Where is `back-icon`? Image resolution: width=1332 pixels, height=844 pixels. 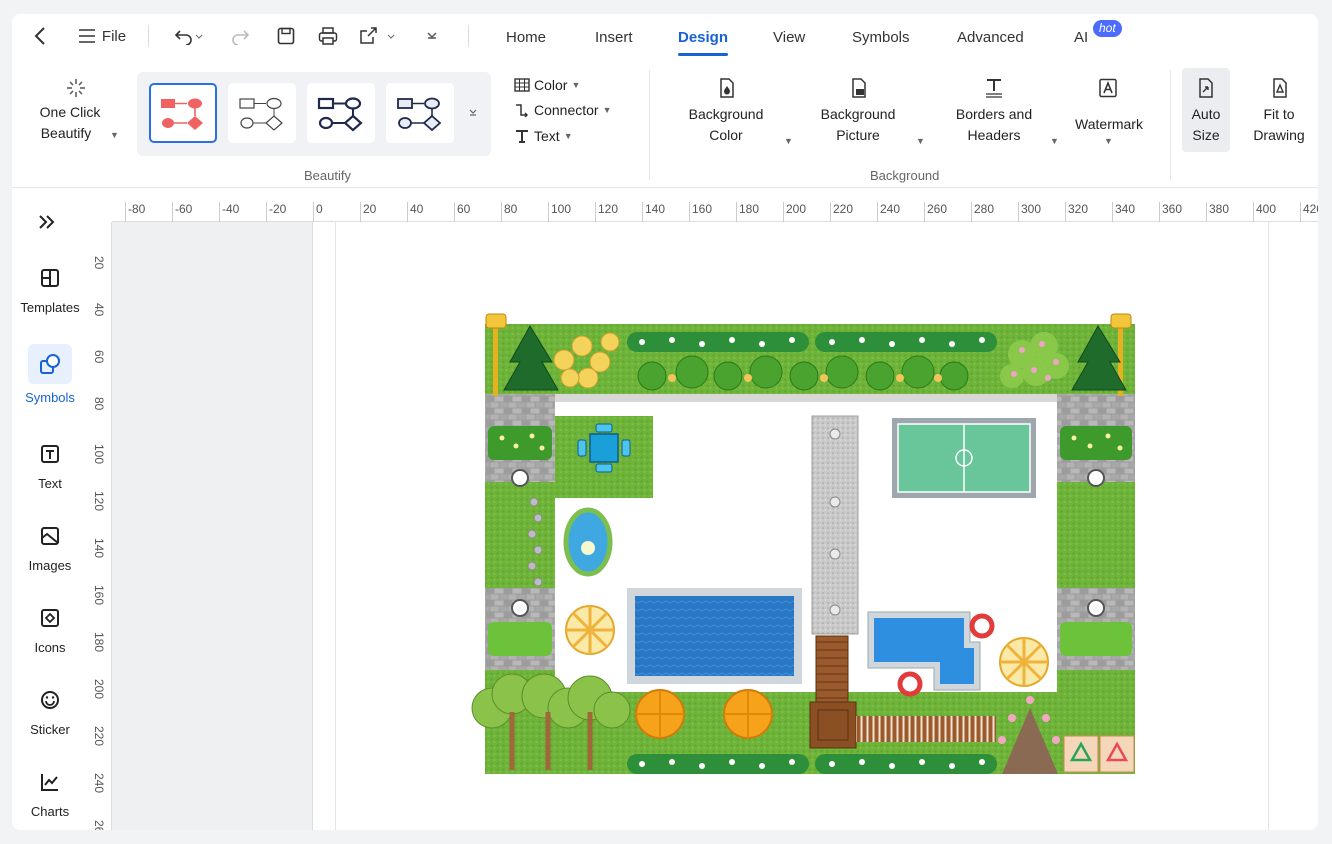
back-icon is located at coordinates (40, 36).